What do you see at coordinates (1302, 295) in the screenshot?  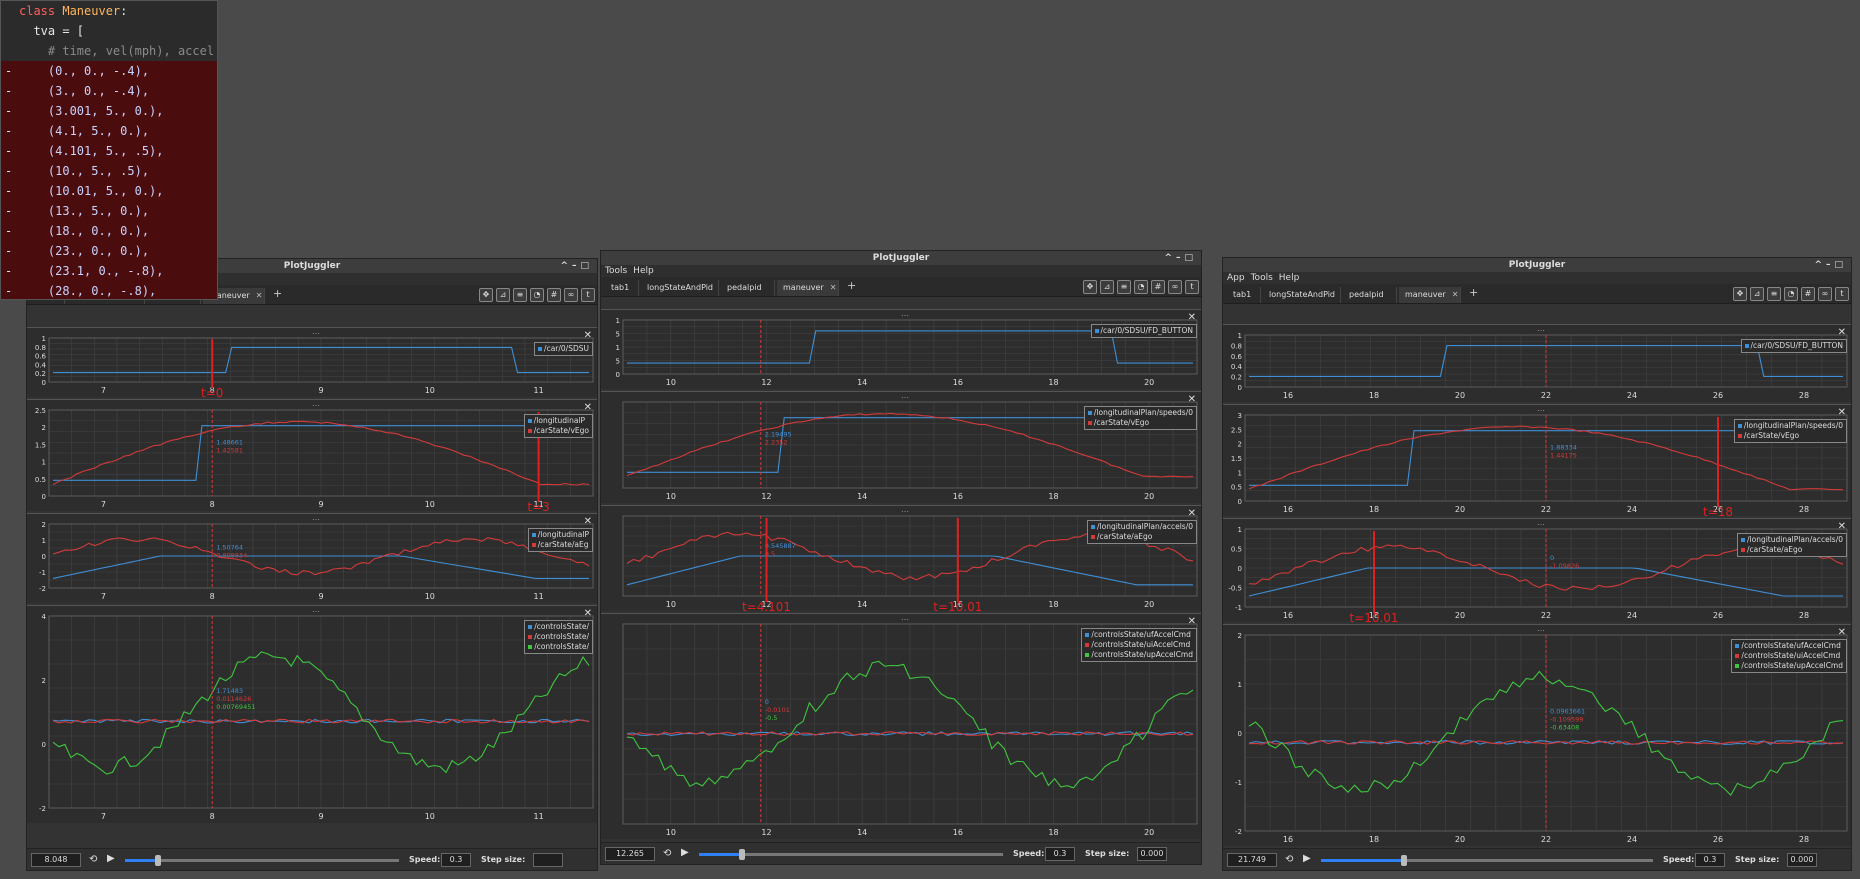 I see `tab-longstateandpid: longStateAndPid` at bounding box center [1302, 295].